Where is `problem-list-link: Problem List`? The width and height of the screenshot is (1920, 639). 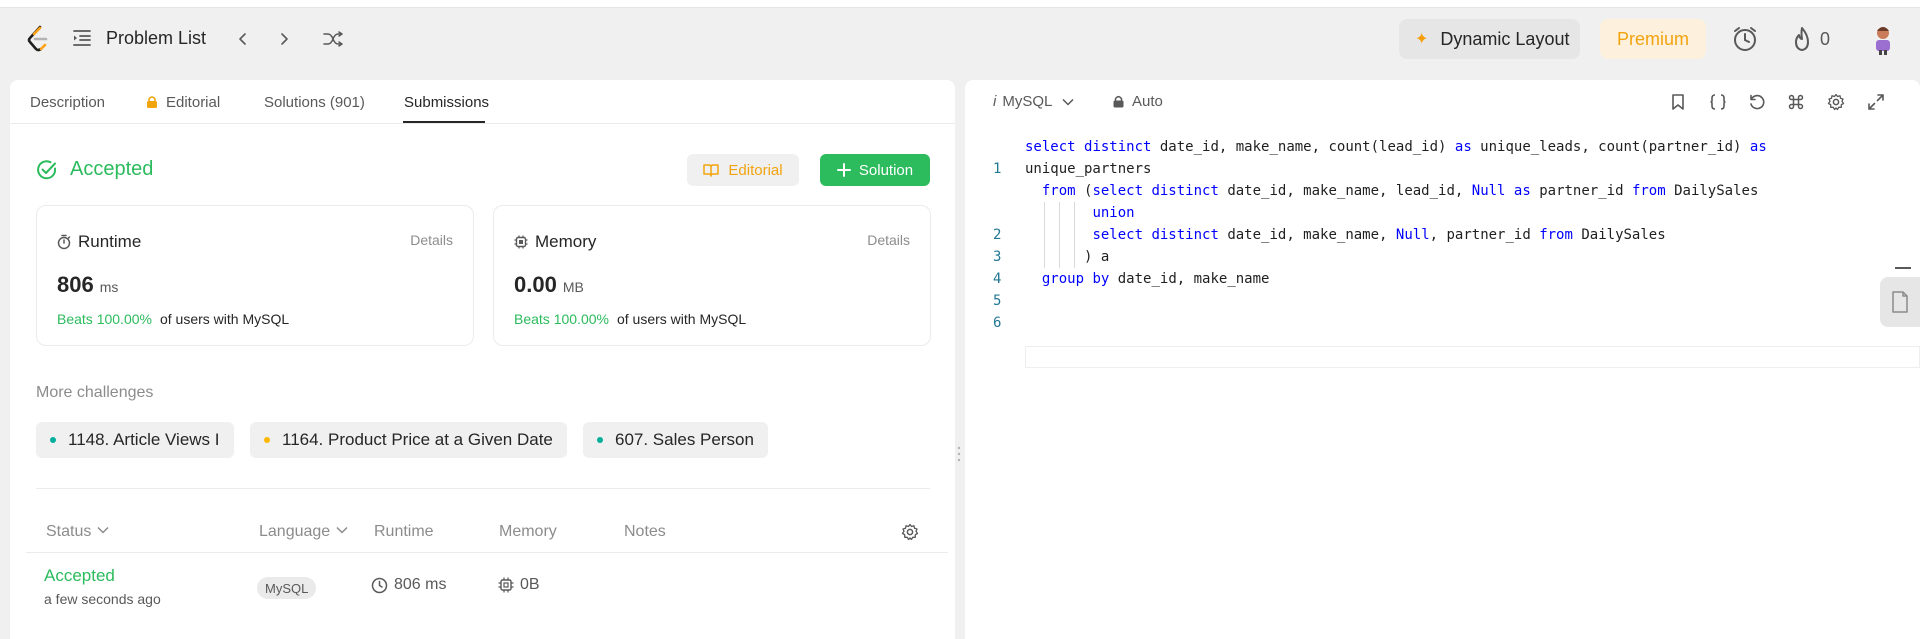 problem-list-link: Problem List is located at coordinates (156, 38).